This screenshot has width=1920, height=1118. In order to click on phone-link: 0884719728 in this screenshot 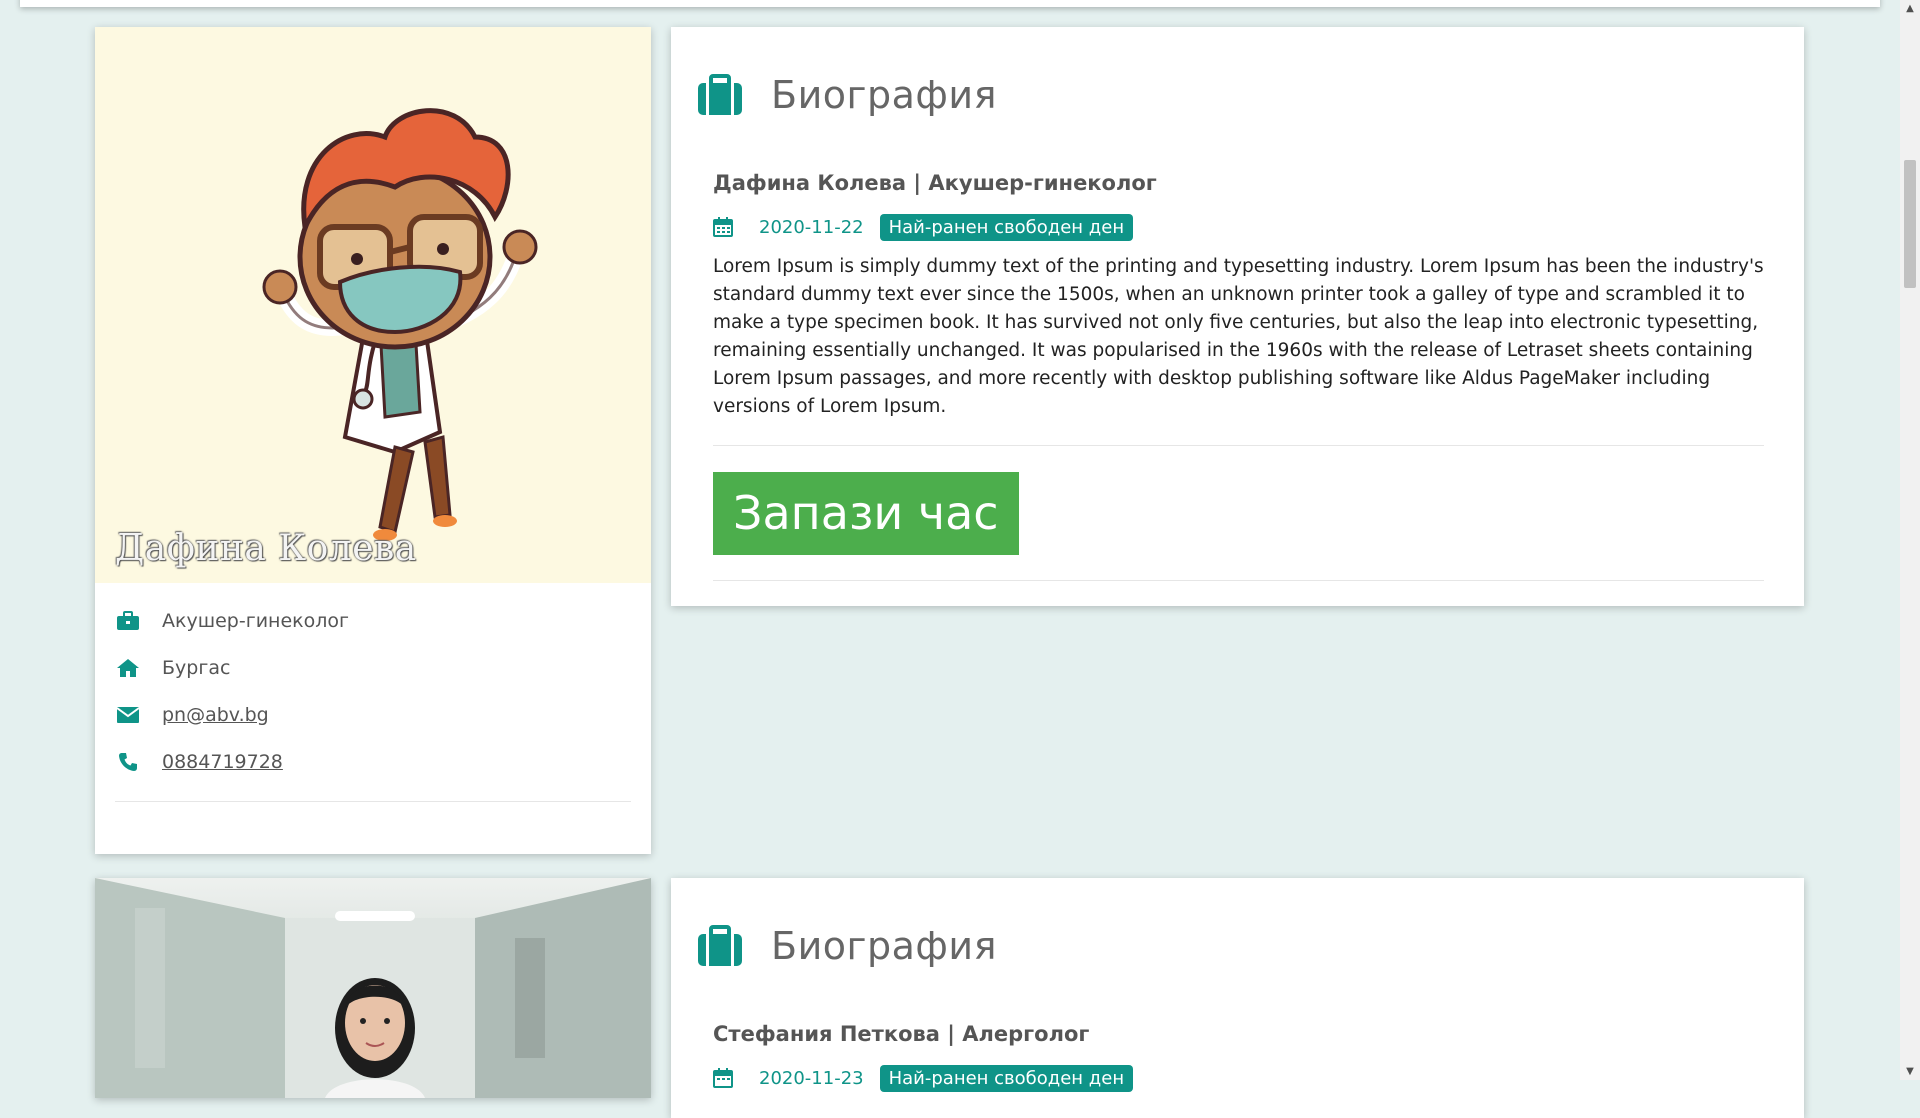, I will do `click(222, 762)`.